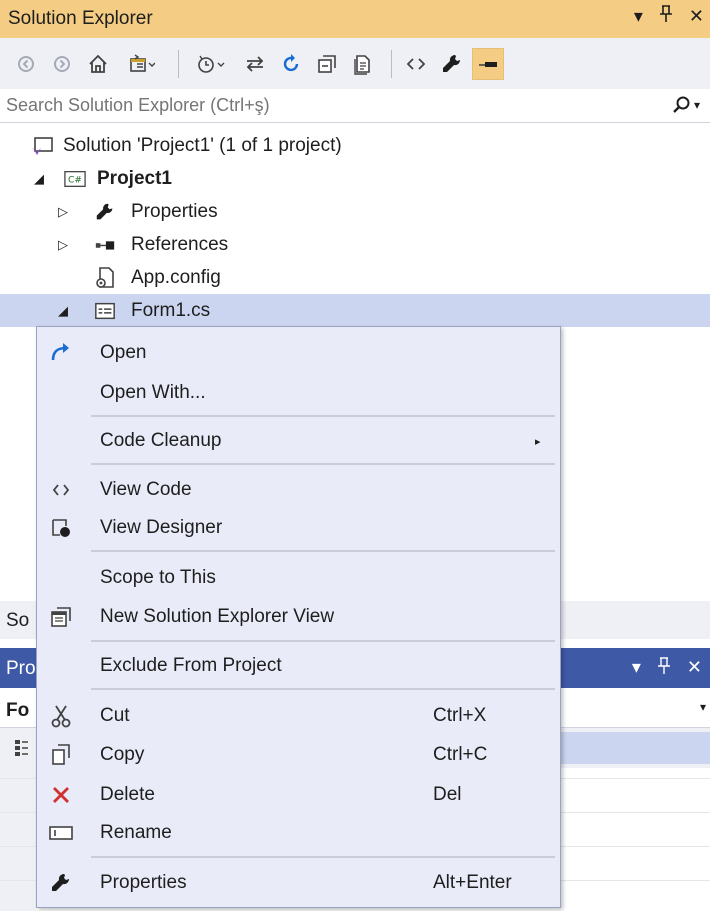  What do you see at coordinates (61, 833) in the screenshot?
I see `rename-icon` at bounding box center [61, 833].